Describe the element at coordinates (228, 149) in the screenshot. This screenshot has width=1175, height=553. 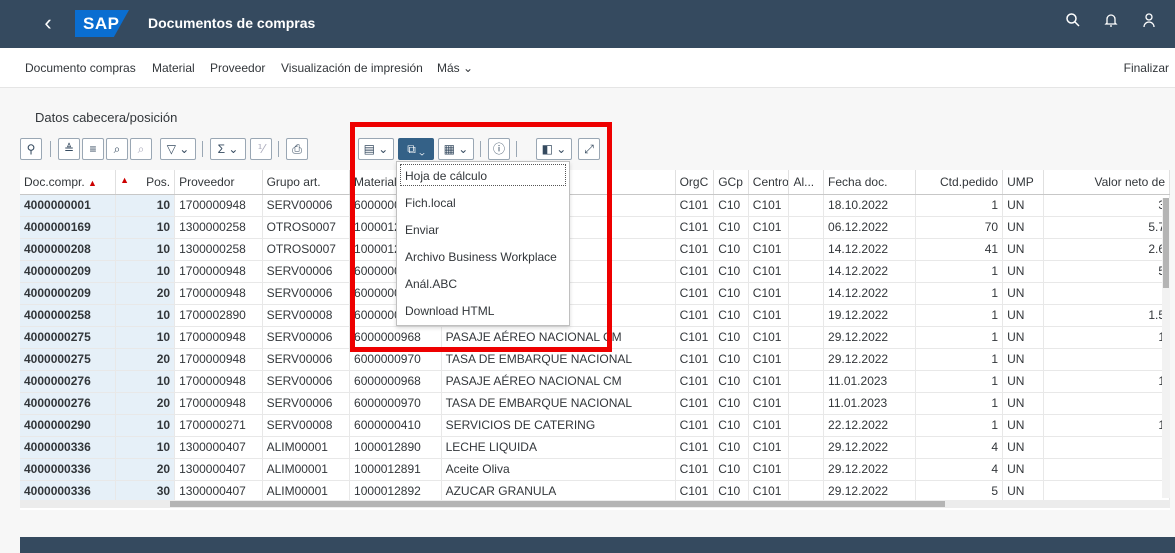
I see `sum-icon: Σ ⌄` at that location.